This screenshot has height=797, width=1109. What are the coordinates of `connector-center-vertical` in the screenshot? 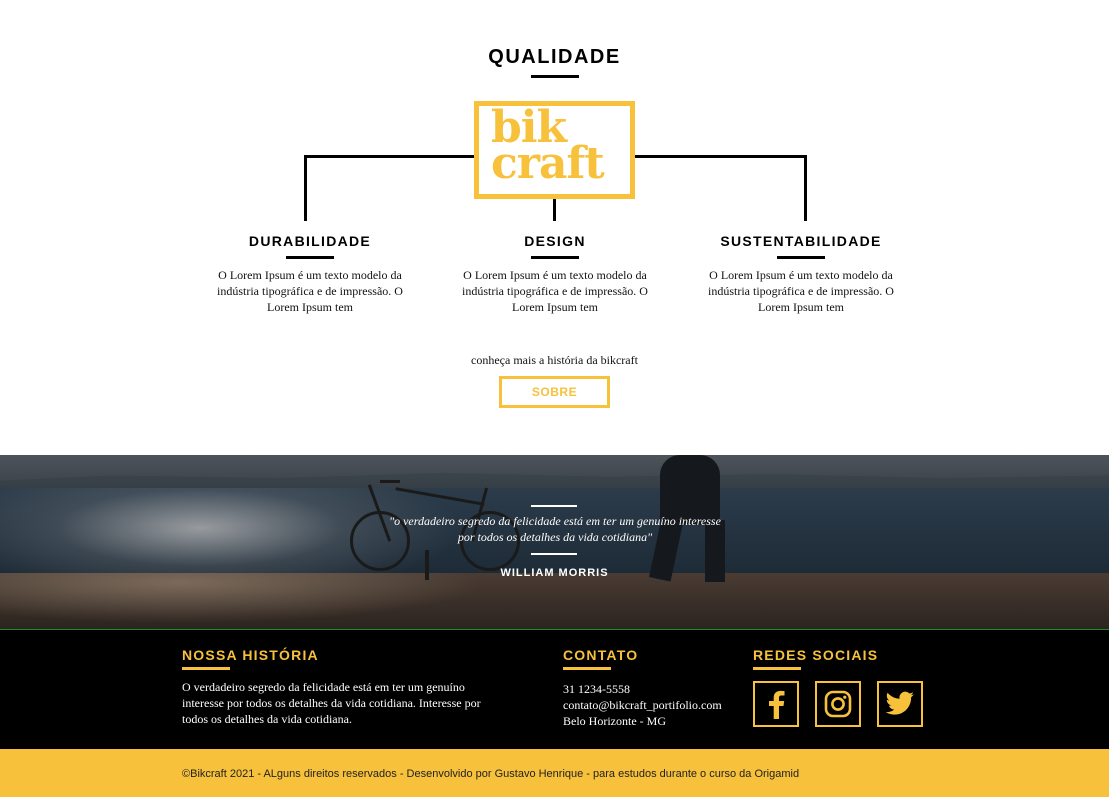 It's located at (554, 209).